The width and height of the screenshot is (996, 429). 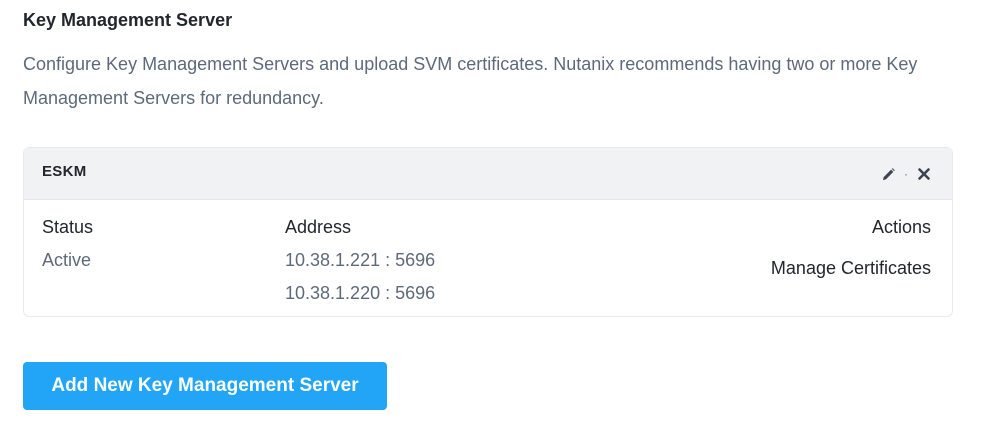 What do you see at coordinates (205, 386) in the screenshot?
I see `add-new-kms-button: Add New Key Management Server` at bounding box center [205, 386].